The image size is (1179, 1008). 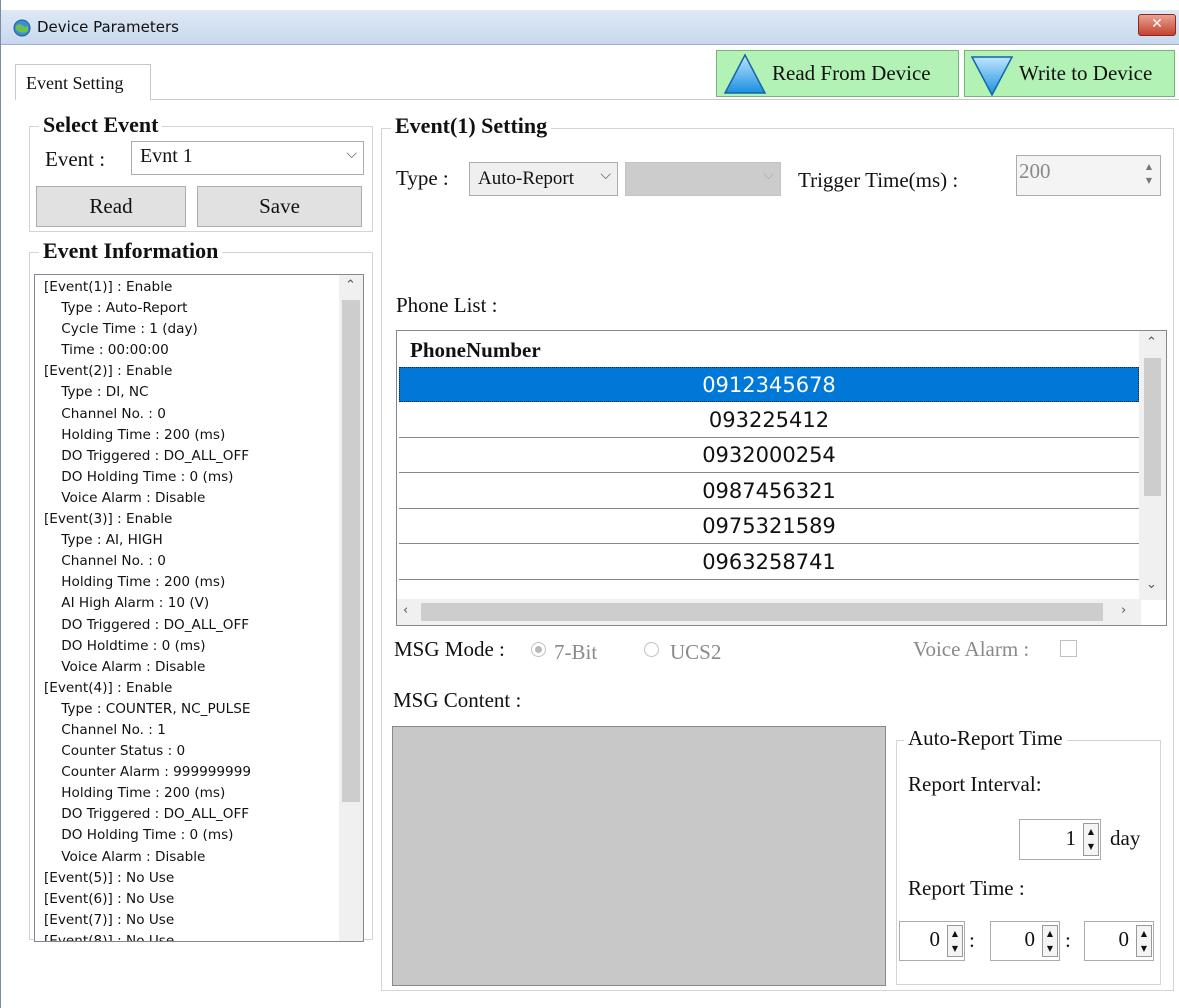 What do you see at coordinates (83, 82) in the screenshot?
I see `tab-event-setting: Event Setting` at bounding box center [83, 82].